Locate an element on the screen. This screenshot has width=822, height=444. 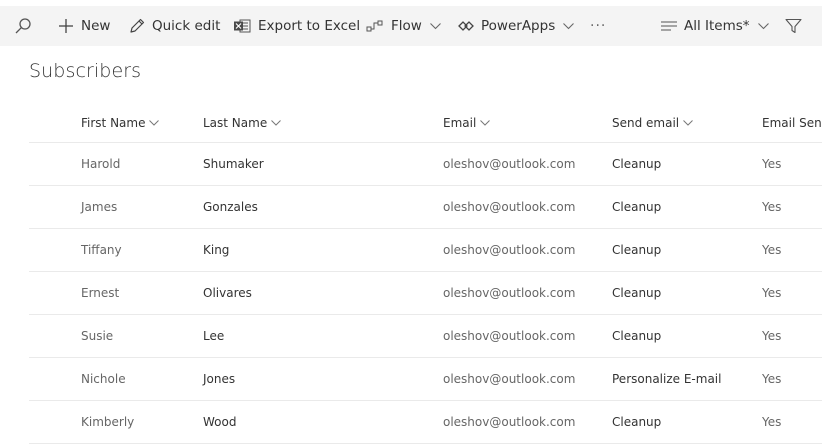
new-button: New is located at coordinates (84, 26).